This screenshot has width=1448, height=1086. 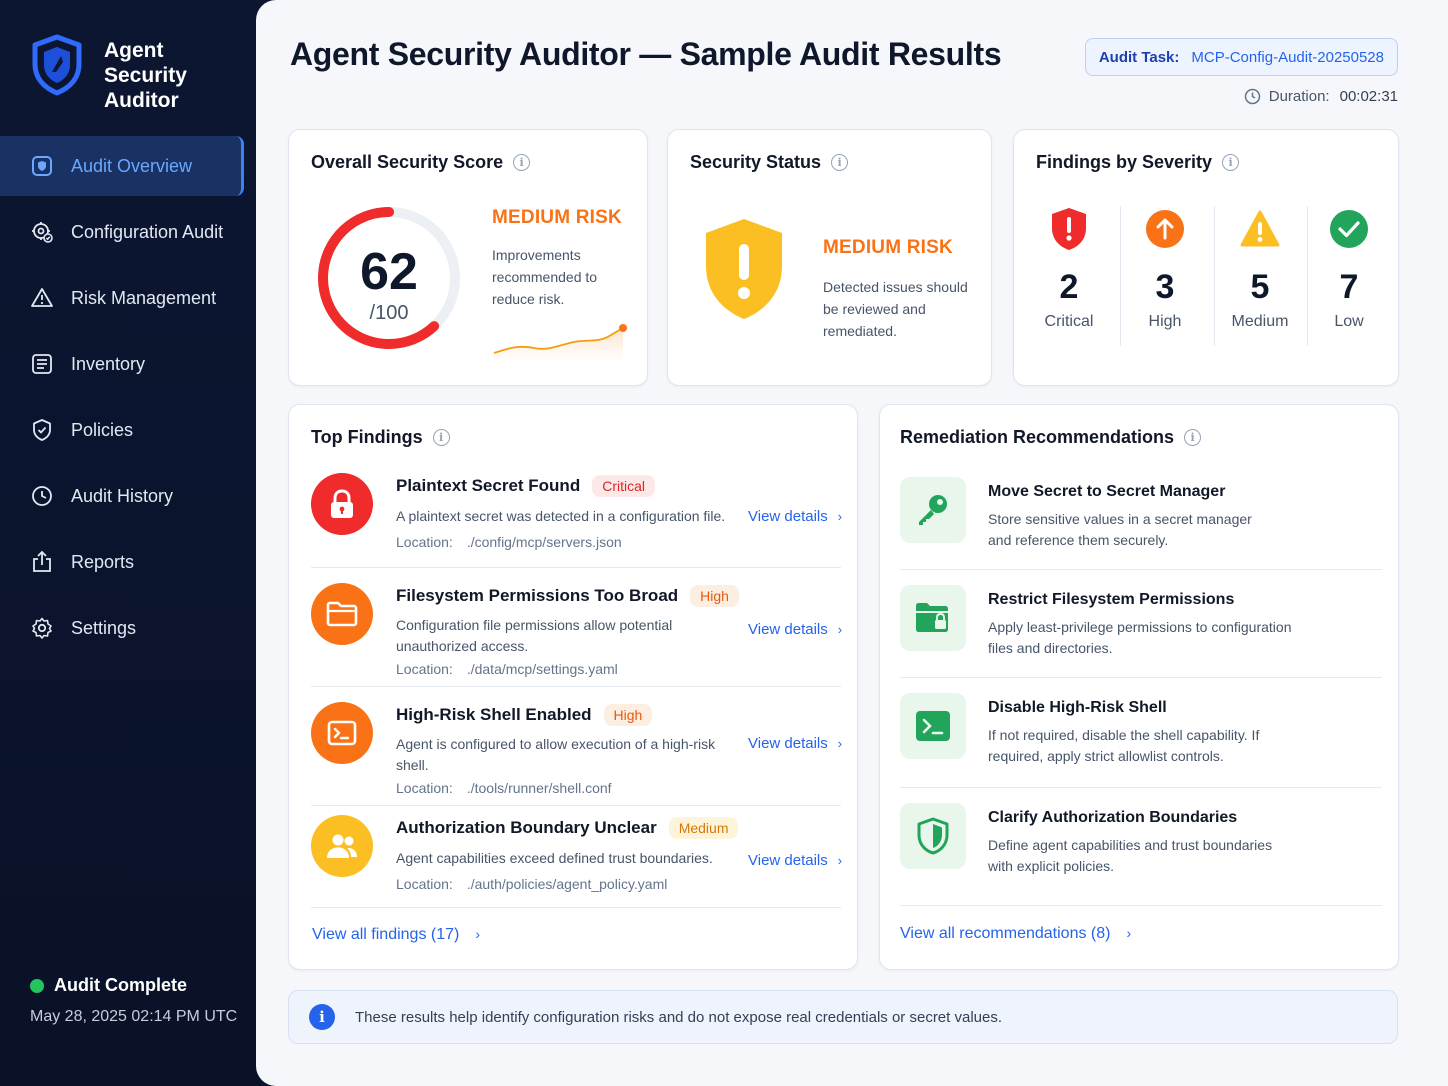 I want to click on severity-high: 3 High, so click(x=1165, y=268).